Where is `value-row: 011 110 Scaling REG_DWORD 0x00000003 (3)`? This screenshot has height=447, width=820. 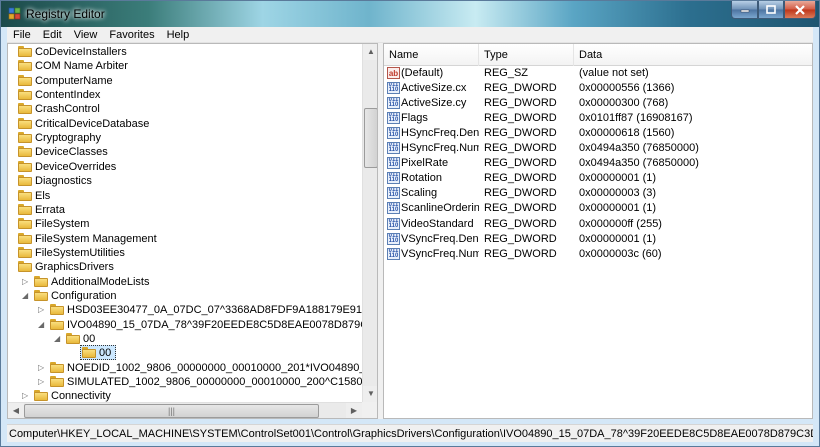 value-row: 011 110 Scaling REG_DWORD 0x00000003 (3) is located at coordinates (598, 193).